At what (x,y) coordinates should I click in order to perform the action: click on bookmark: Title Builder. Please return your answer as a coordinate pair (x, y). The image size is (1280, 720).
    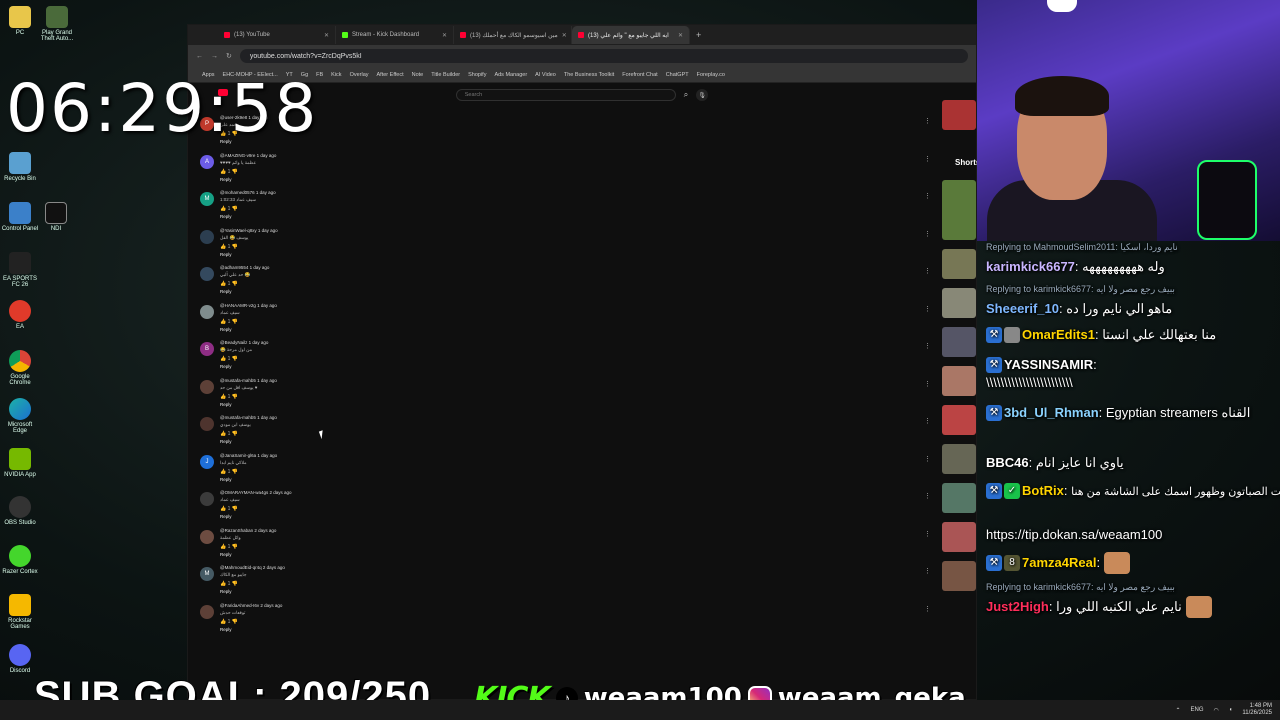
    Looking at the image, I should click on (445, 75).